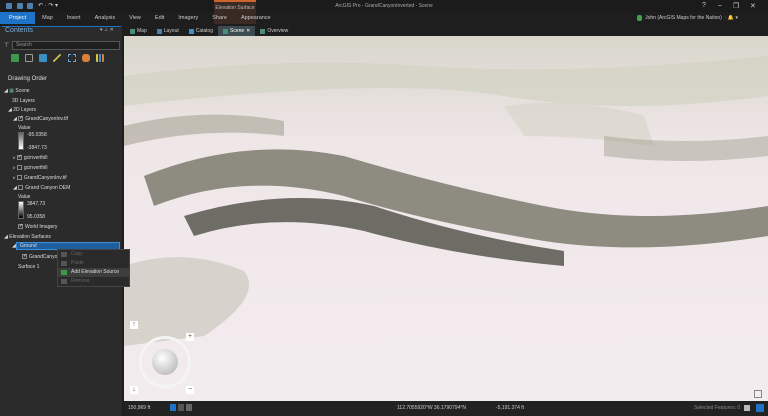 The height and width of the screenshot is (416, 768). I want to click on drawing-order-icon, so click(15, 58).